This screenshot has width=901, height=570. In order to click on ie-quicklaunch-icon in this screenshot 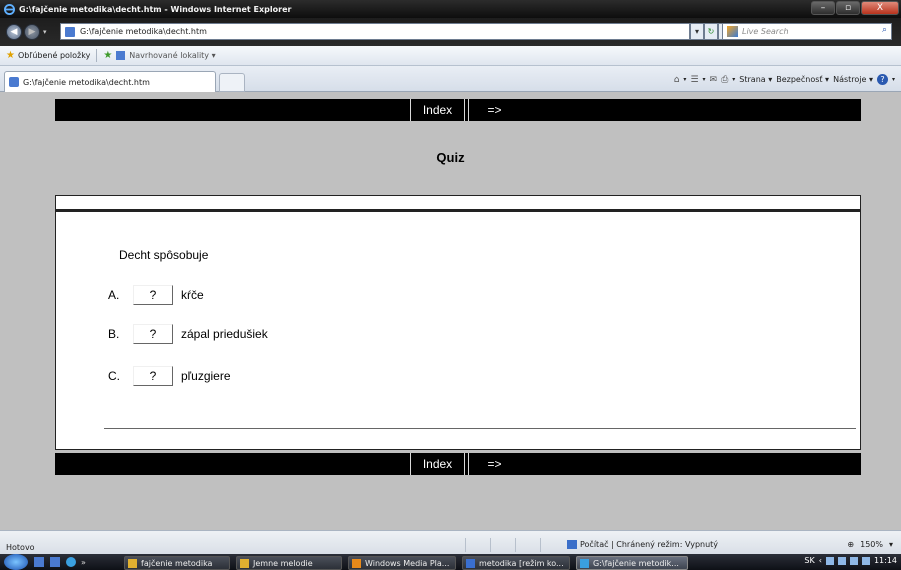, I will do `click(71, 562)`.